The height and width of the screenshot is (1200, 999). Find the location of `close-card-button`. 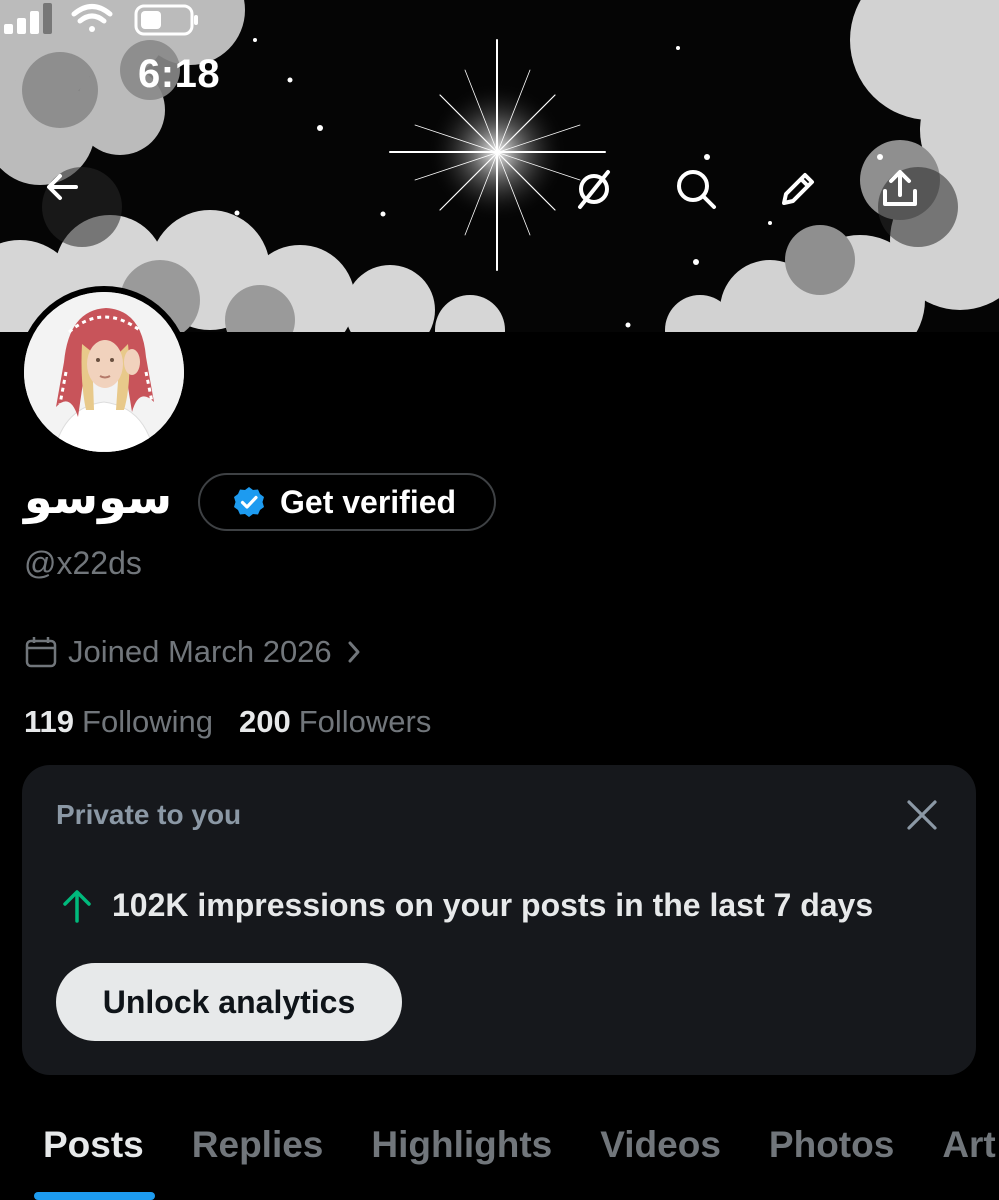

close-card-button is located at coordinates (922, 815).